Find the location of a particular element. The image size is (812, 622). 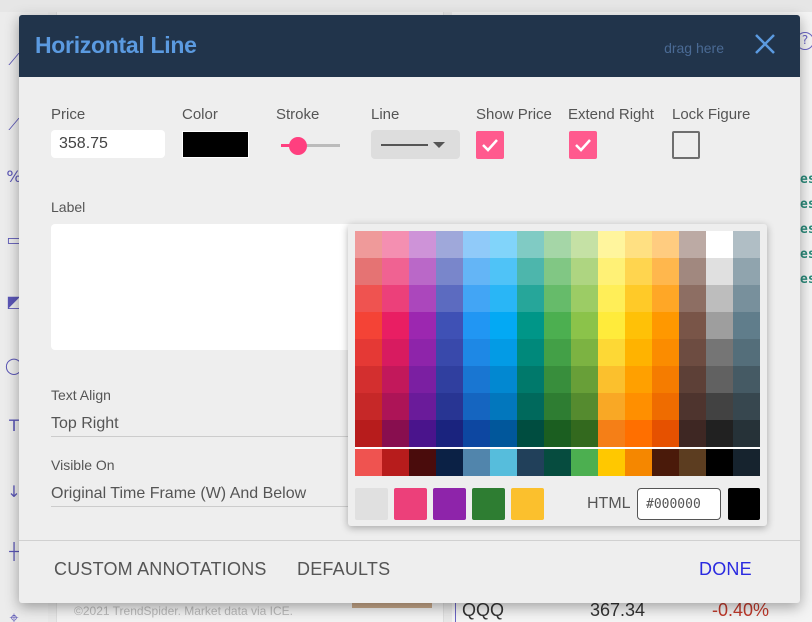

extend-right-checkbox is located at coordinates (583, 145).